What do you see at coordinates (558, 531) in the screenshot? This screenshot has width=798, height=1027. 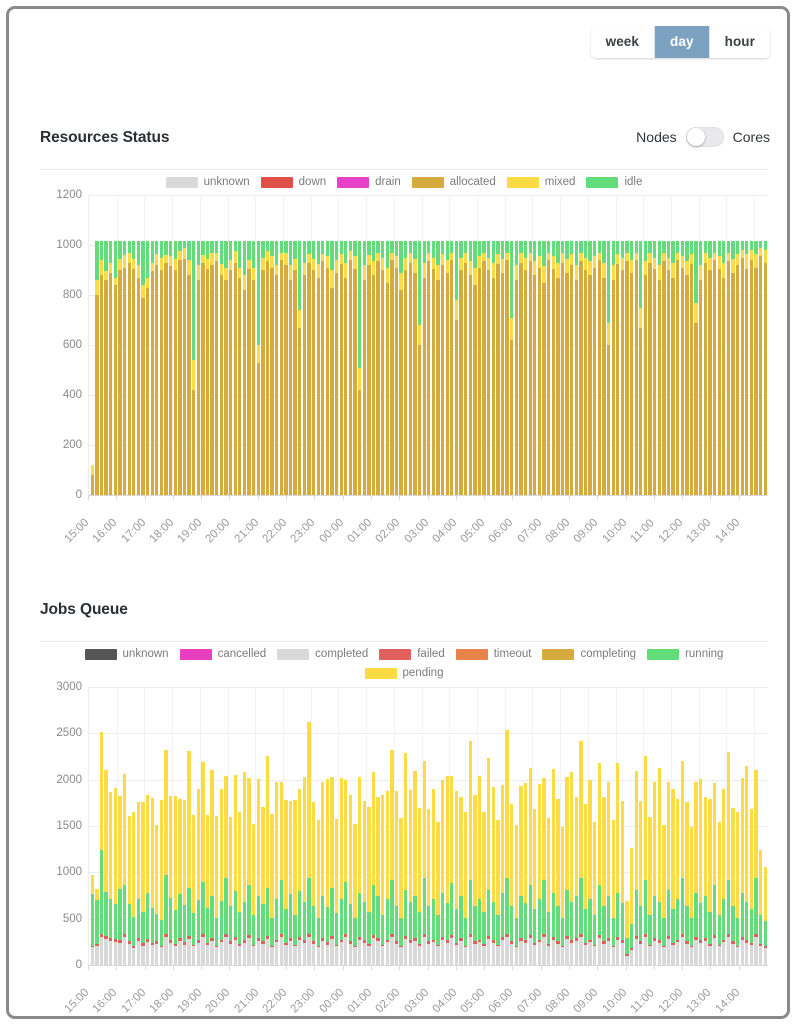 I see `resources-x-tick-label: 08:00` at bounding box center [558, 531].